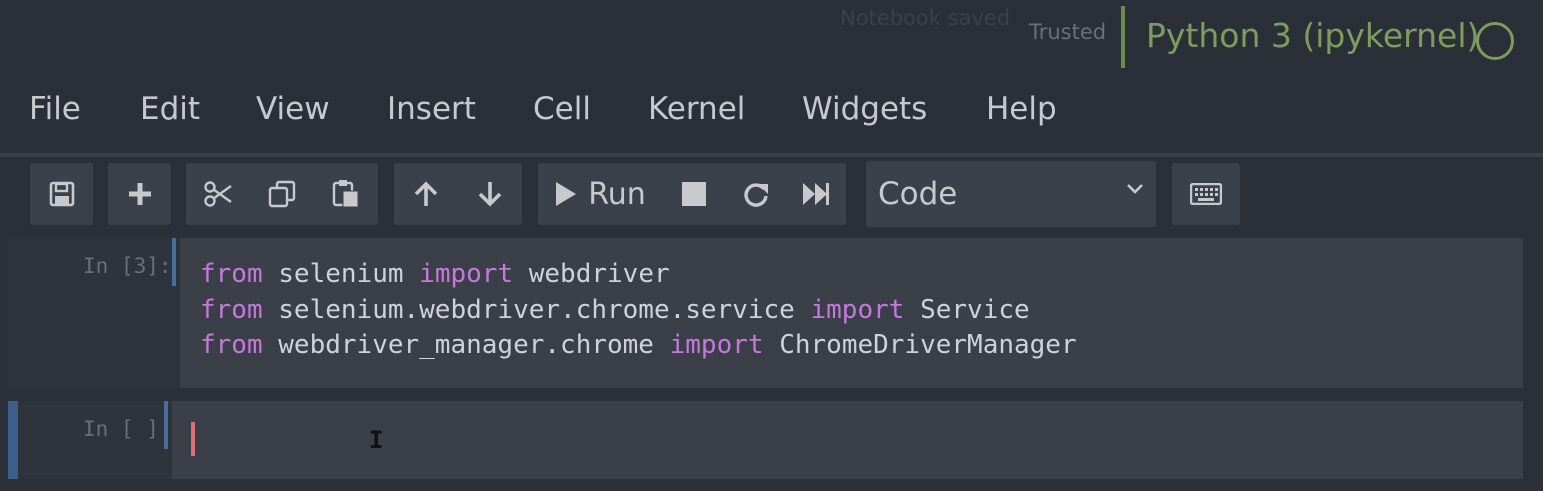 This screenshot has width=1543, height=491. I want to click on insert-cell-button, so click(139, 194).